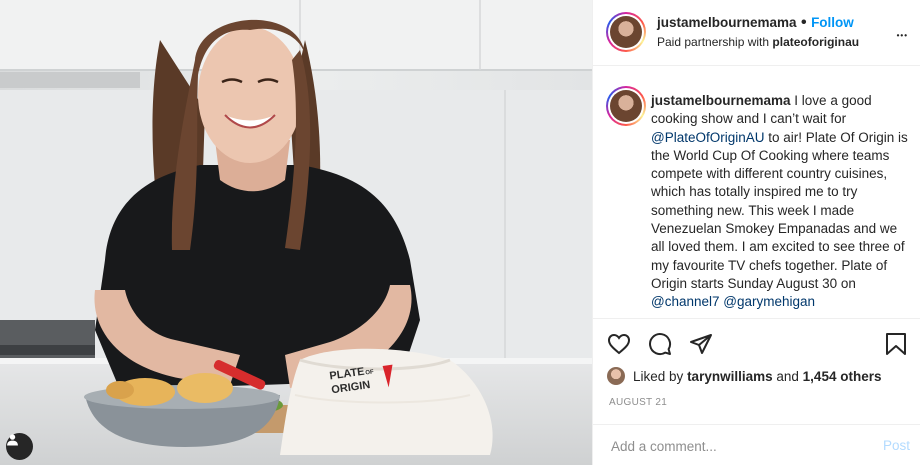 This screenshot has height=465, width=920. Describe the element at coordinates (736, 446) in the screenshot. I see `comment-input` at that location.